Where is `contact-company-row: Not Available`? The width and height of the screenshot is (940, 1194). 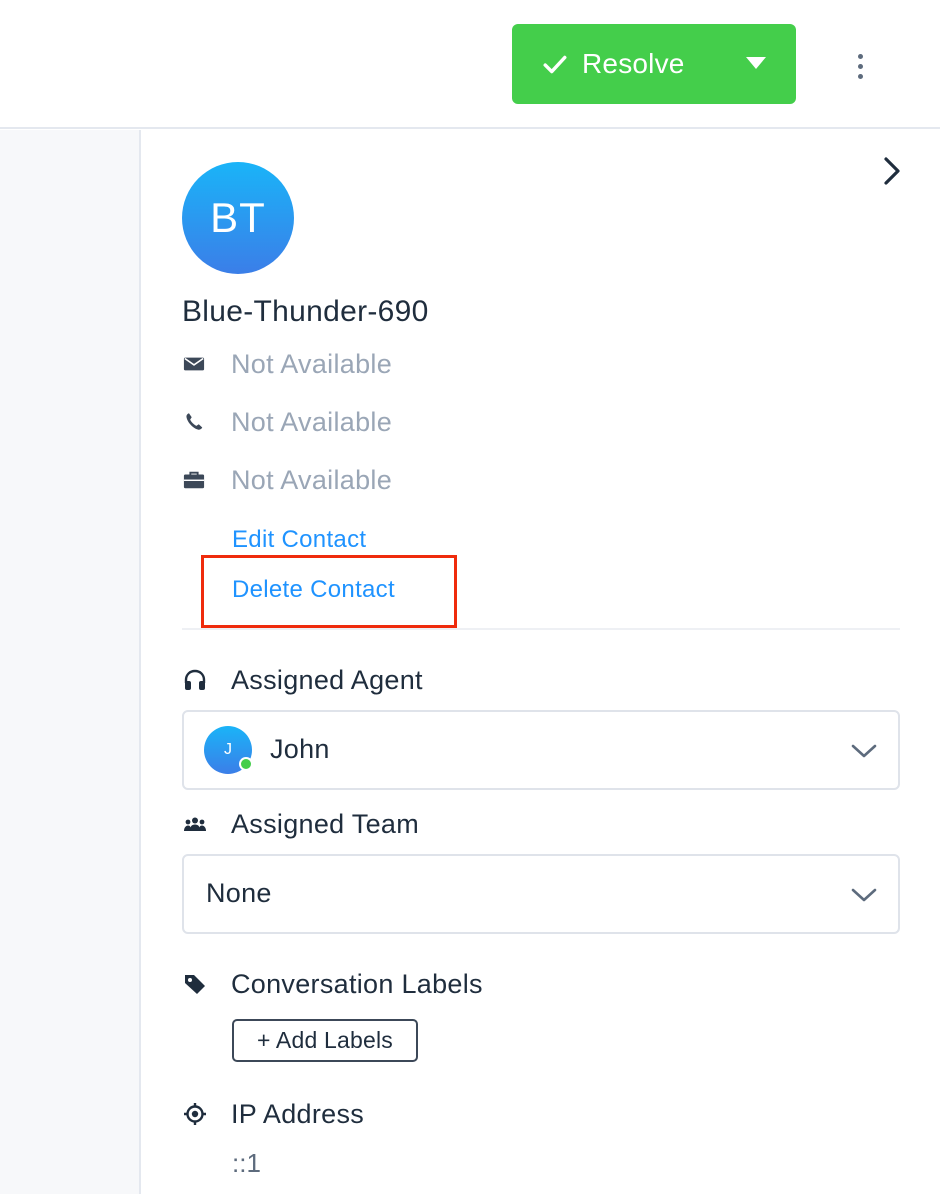 contact-company-row: Not Available is located at coordinates (287, 480).